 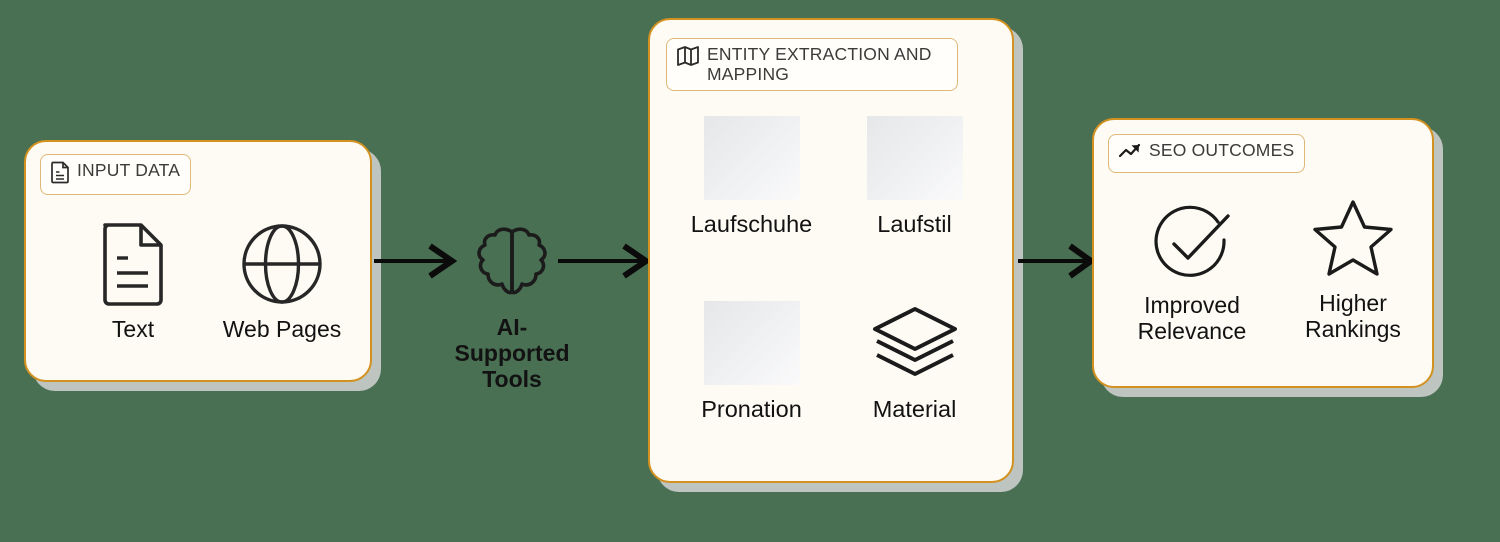 I want to click on item-text-label: Text, so click(x=133, y=329).